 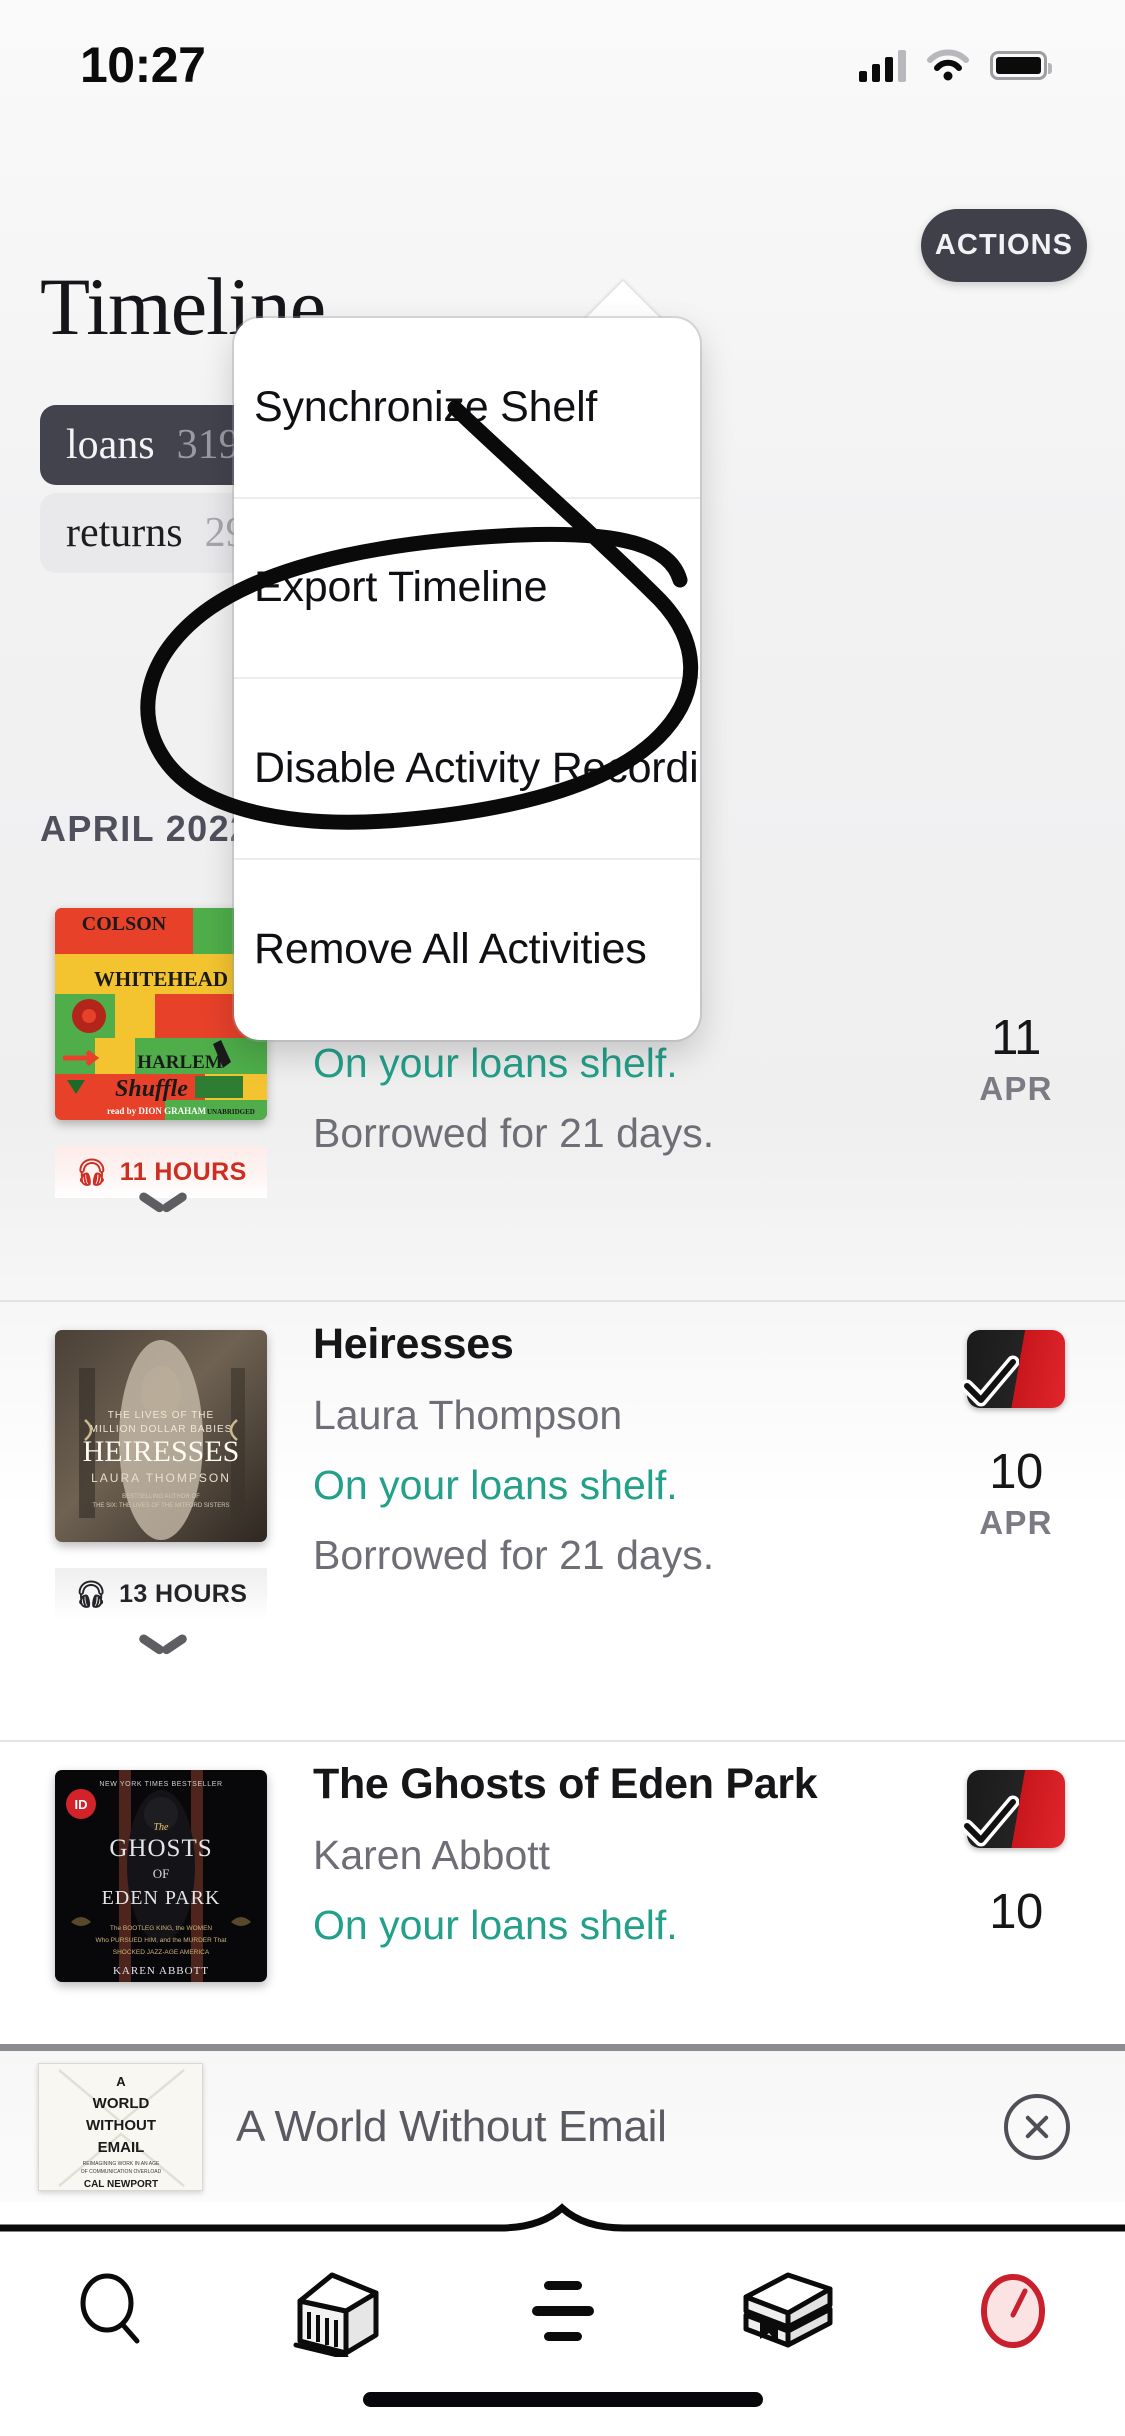 What do you see at coordinates (468, 1415) in the screenshot?
I see `book-author: Laura Thompson` at bounding box center [468, 1415].